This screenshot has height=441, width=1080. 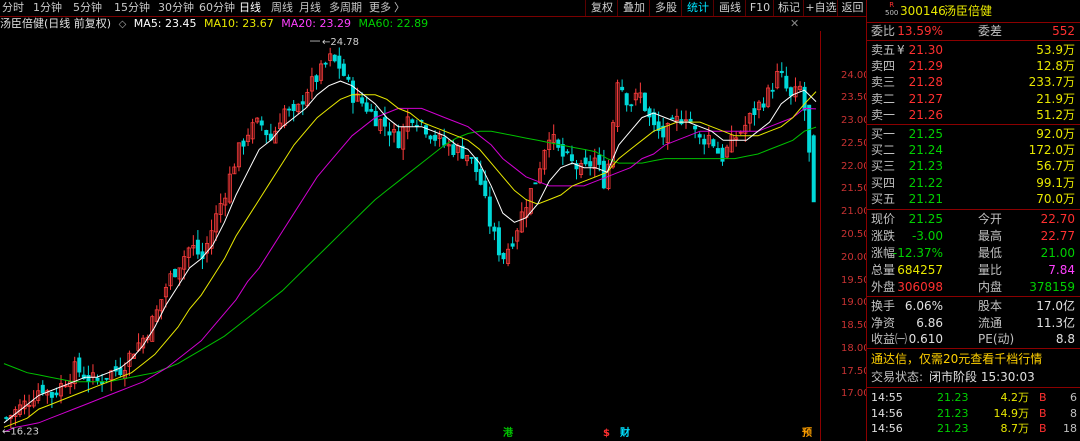 I want to click on period-tab-multi: 多周期, so click(x=345, y=8).